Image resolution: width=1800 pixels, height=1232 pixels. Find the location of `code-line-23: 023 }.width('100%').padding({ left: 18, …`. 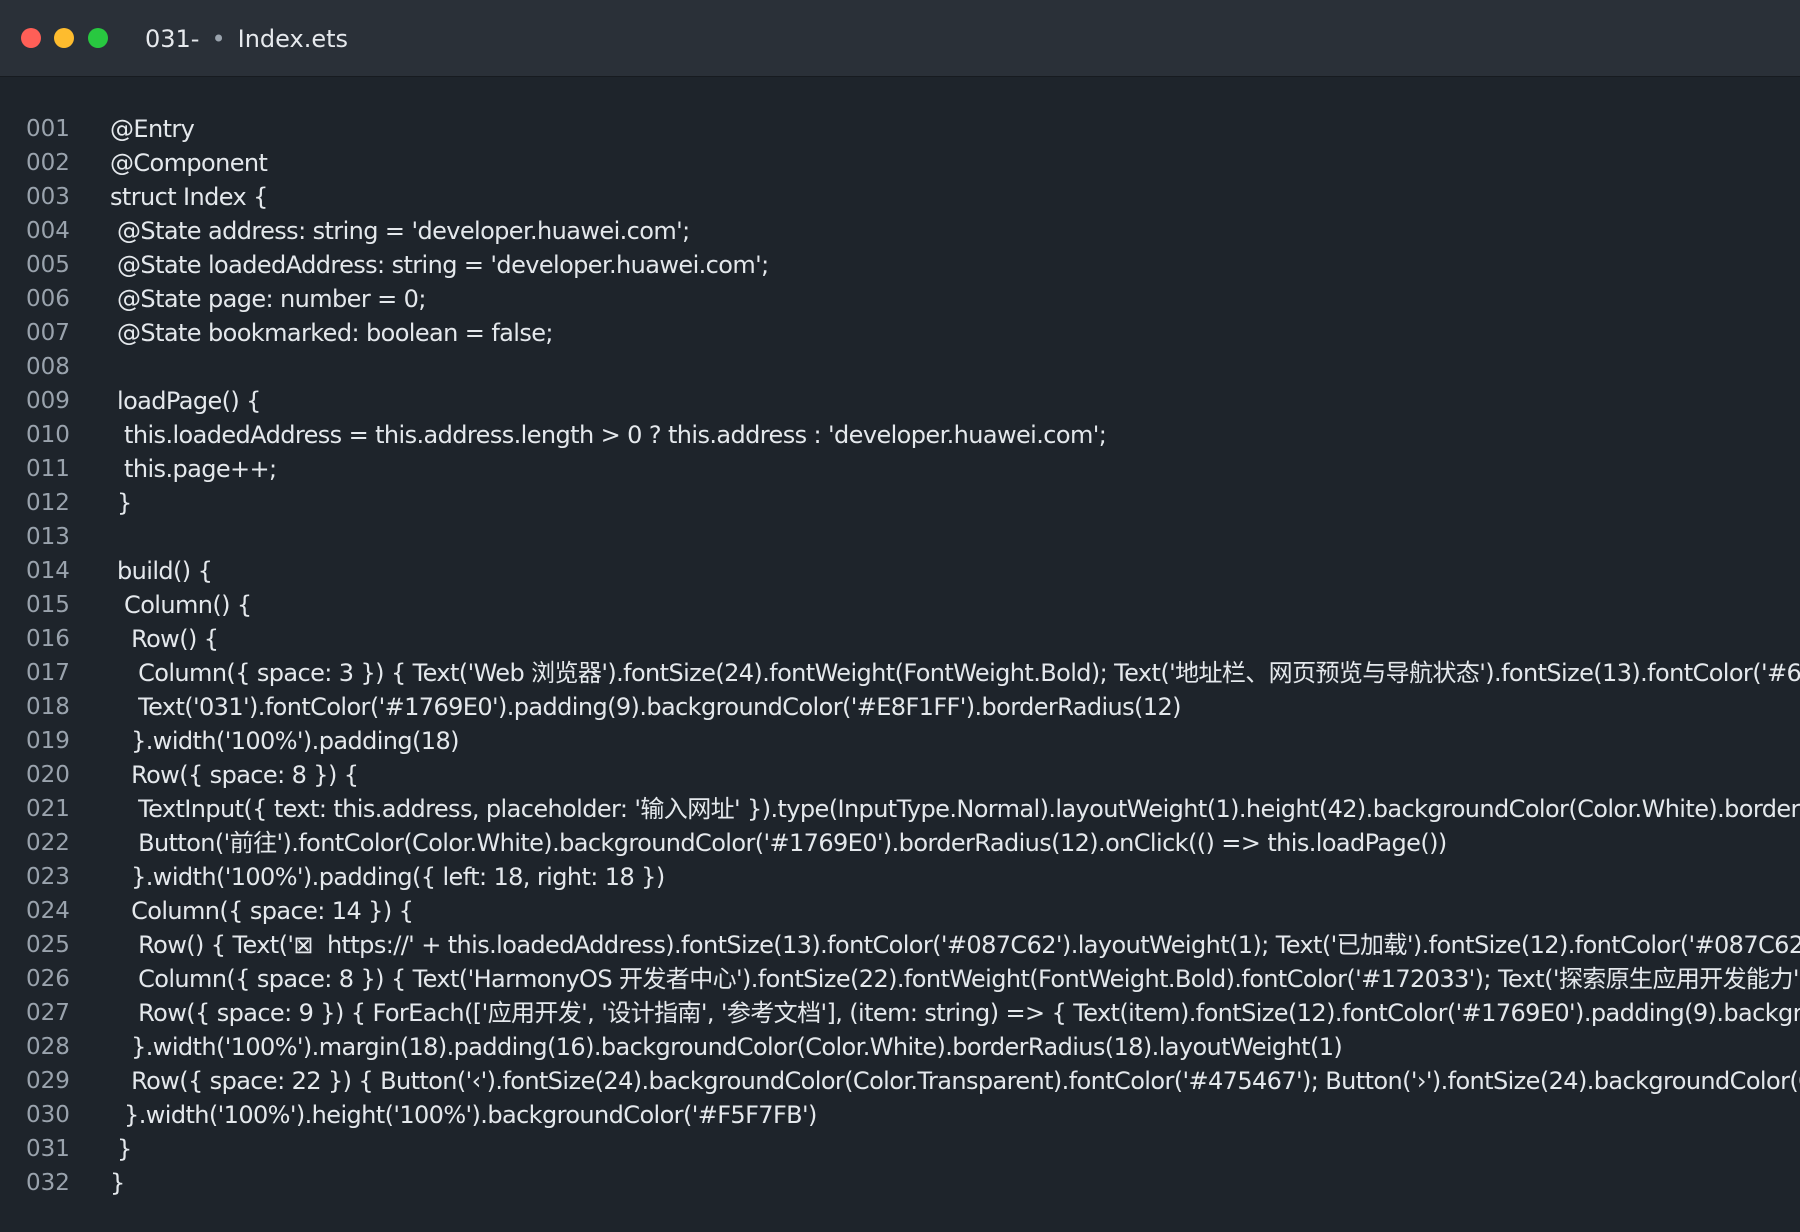

code-line-23: 023 }.width('100%').padding({ left: 18, … is located at coordinates (900, 877).